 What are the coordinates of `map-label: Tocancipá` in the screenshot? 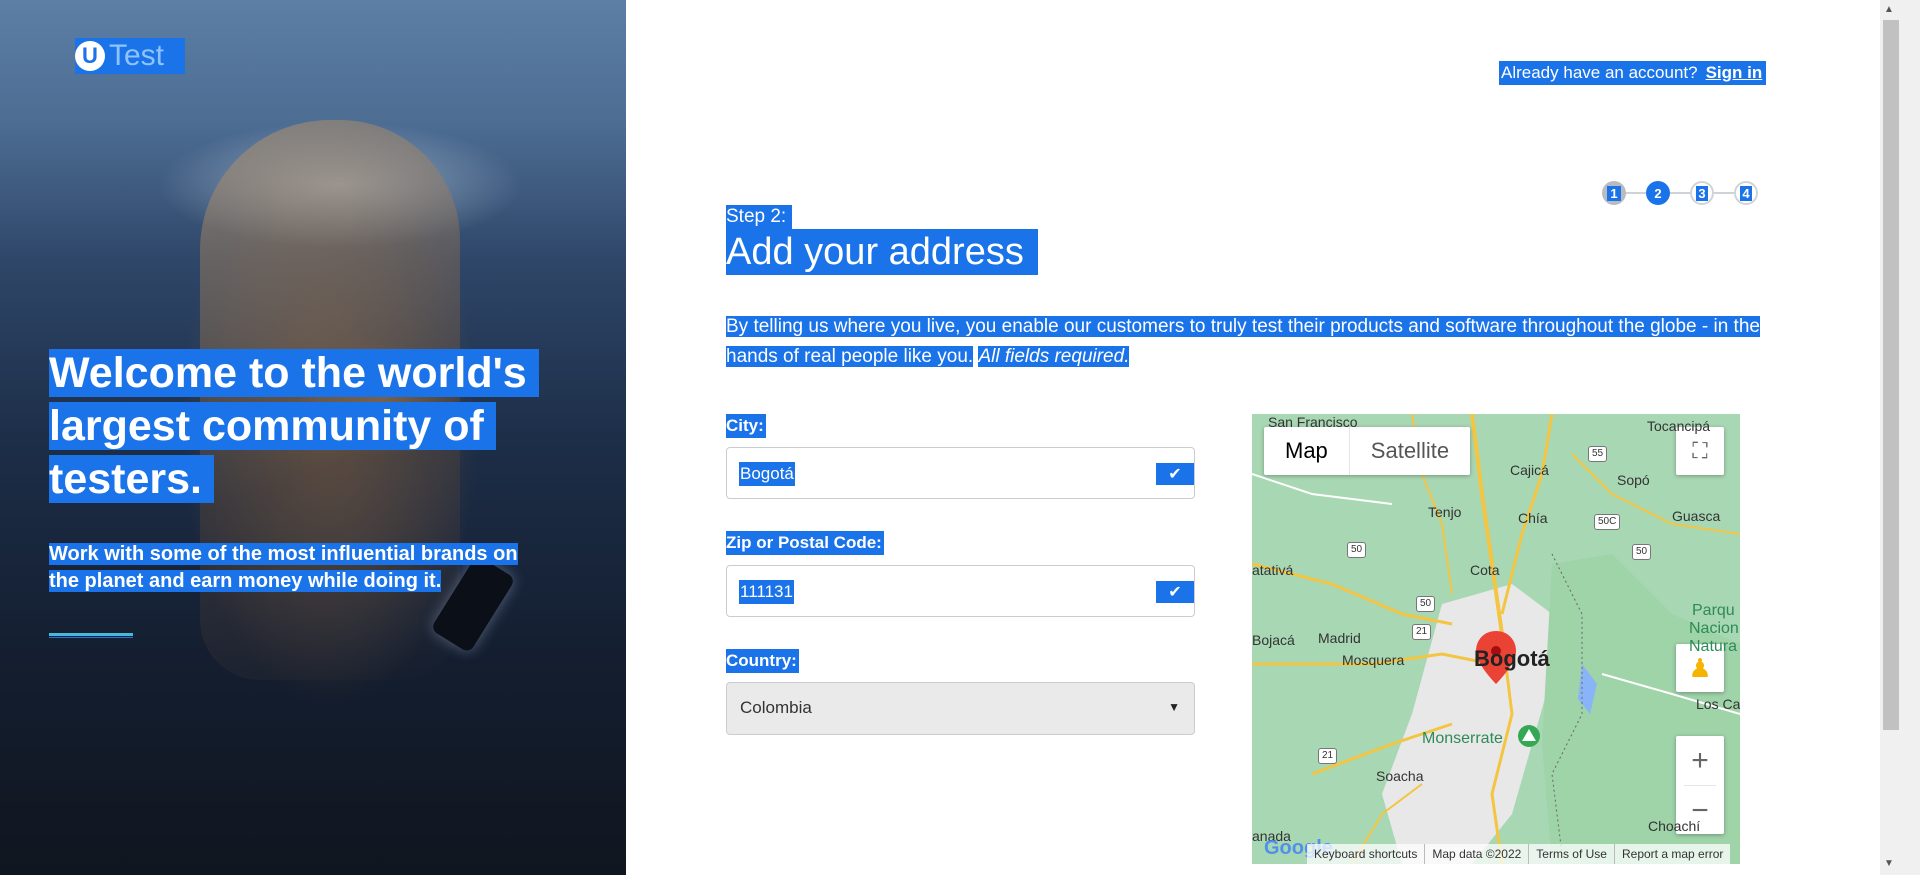 It's located at (1679, 426).